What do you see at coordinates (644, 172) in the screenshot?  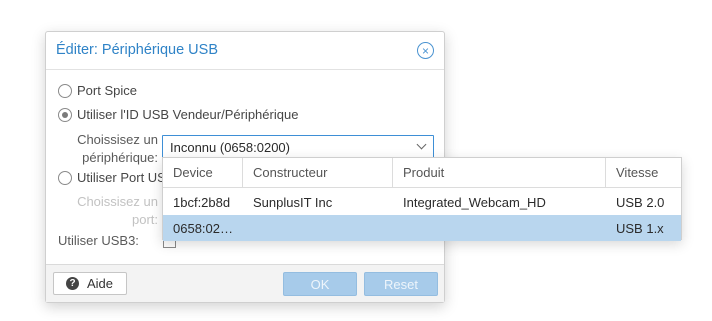 I see `column-header-speed: Vitesse` at bounding box center [644, 172].